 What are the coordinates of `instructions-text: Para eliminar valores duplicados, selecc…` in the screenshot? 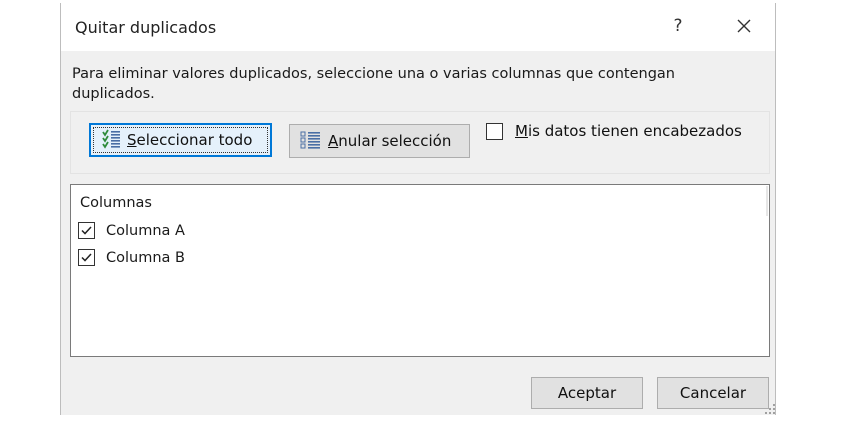 It's located at (373, 84).